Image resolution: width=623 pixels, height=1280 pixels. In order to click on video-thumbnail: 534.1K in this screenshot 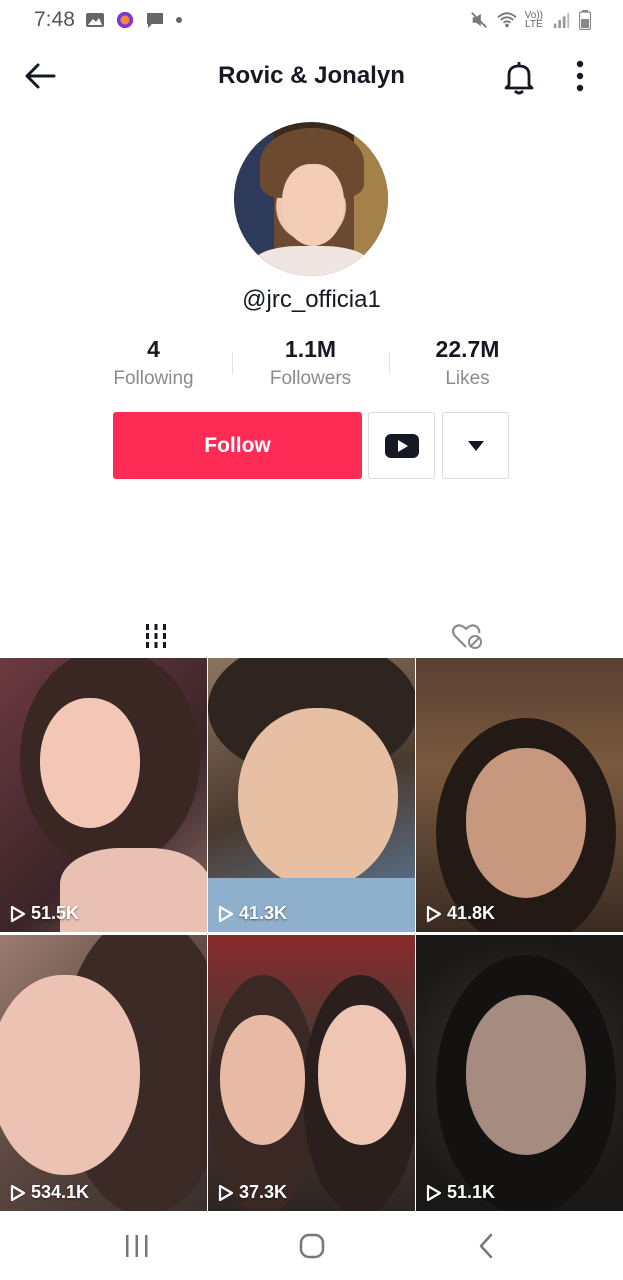, I will do `click(103, 1073)`.